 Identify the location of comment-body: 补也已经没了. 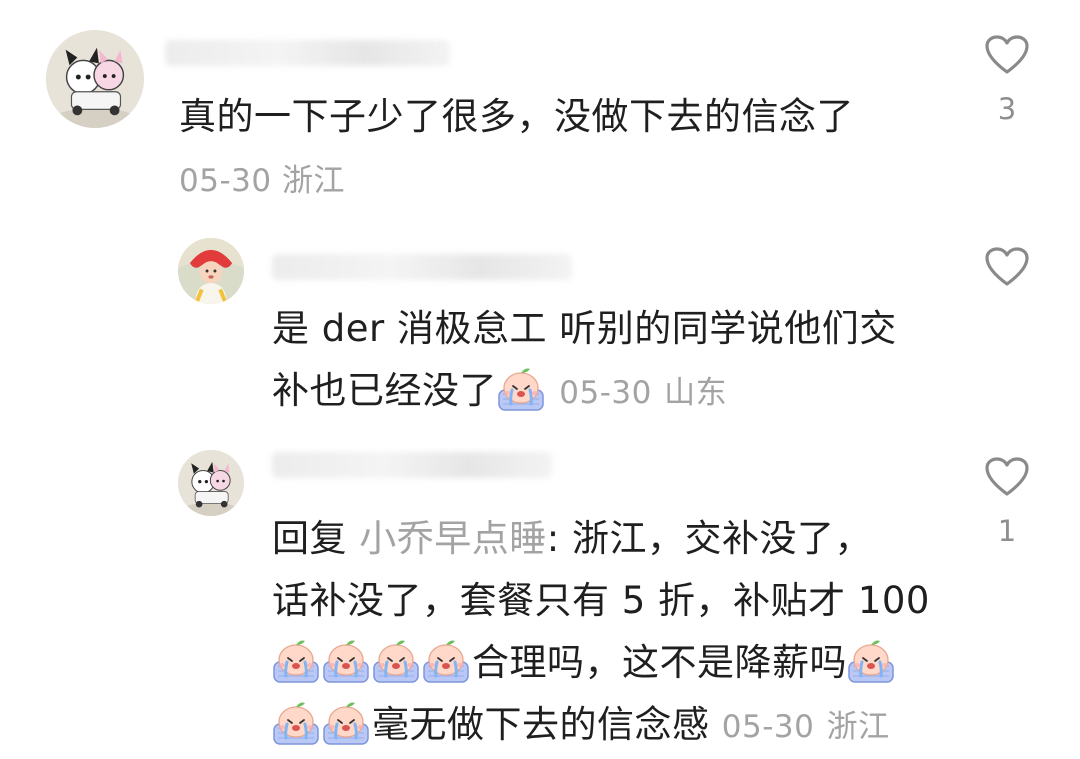
(384, 390).